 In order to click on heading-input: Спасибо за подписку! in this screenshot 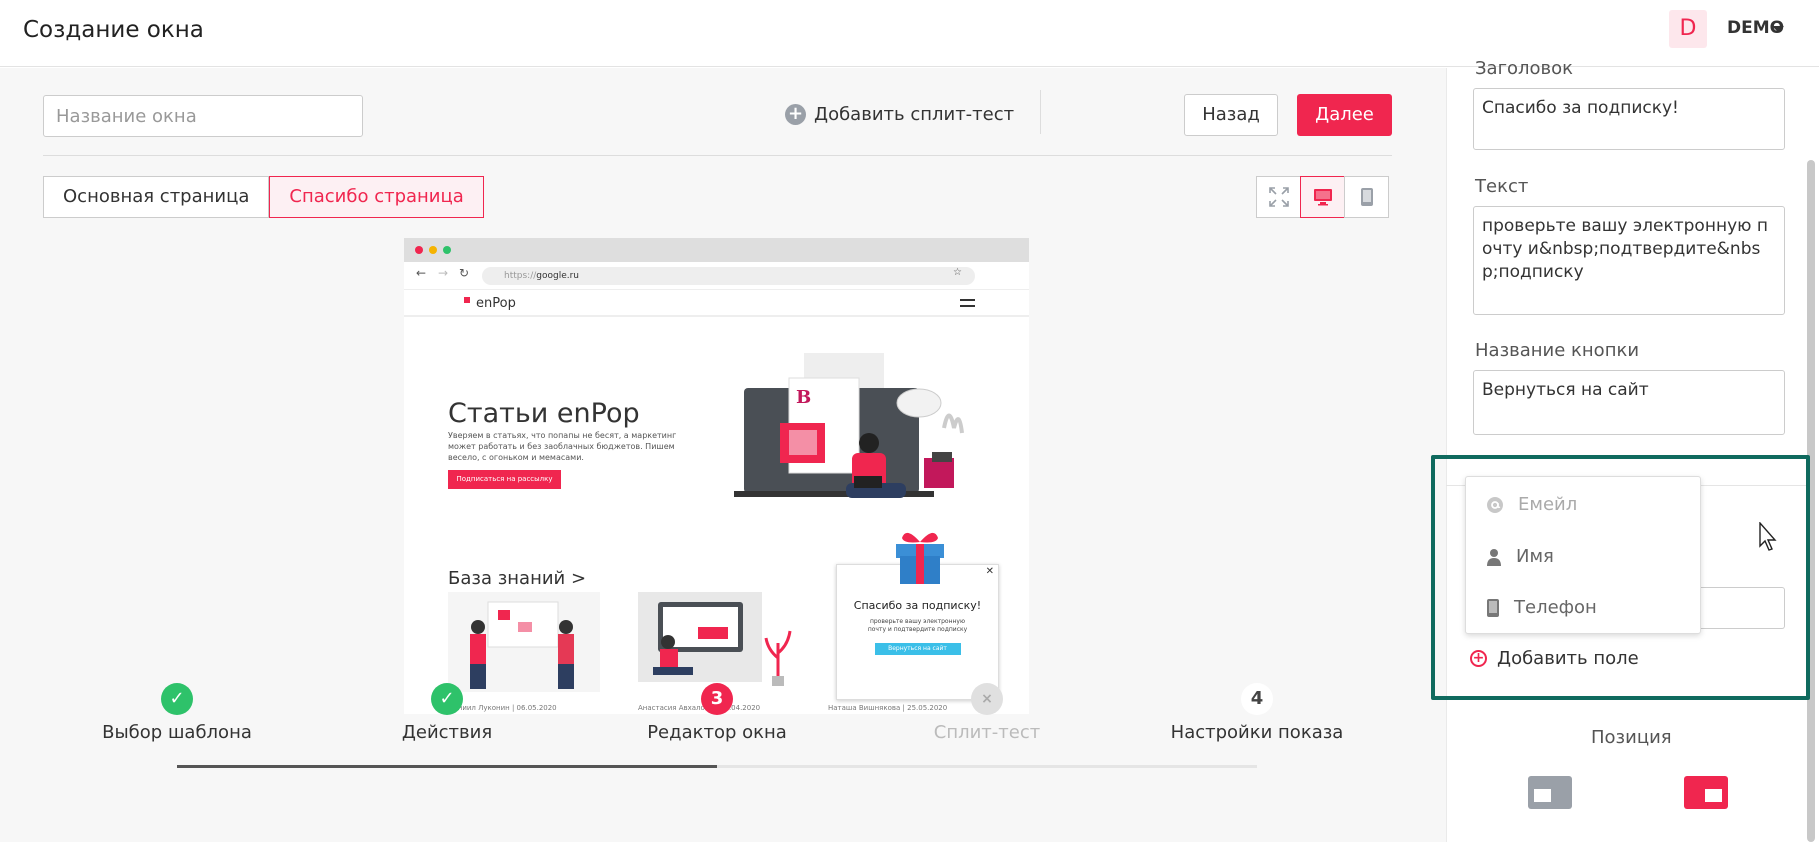, I will do `click(1629, 119)`.